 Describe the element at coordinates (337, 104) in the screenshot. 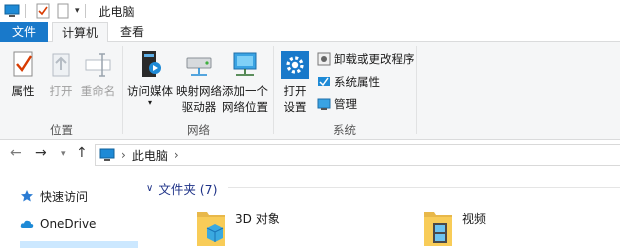

I see `manage-button: 管理` at that location.